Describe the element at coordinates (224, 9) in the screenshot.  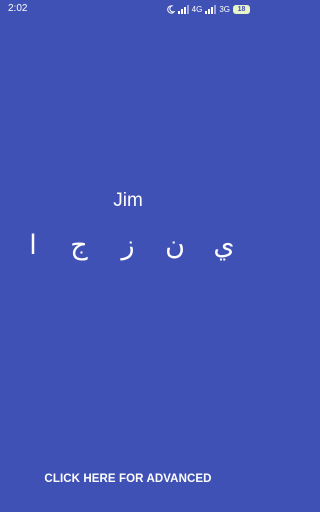
I see `network-type-2: 3G` at that location.